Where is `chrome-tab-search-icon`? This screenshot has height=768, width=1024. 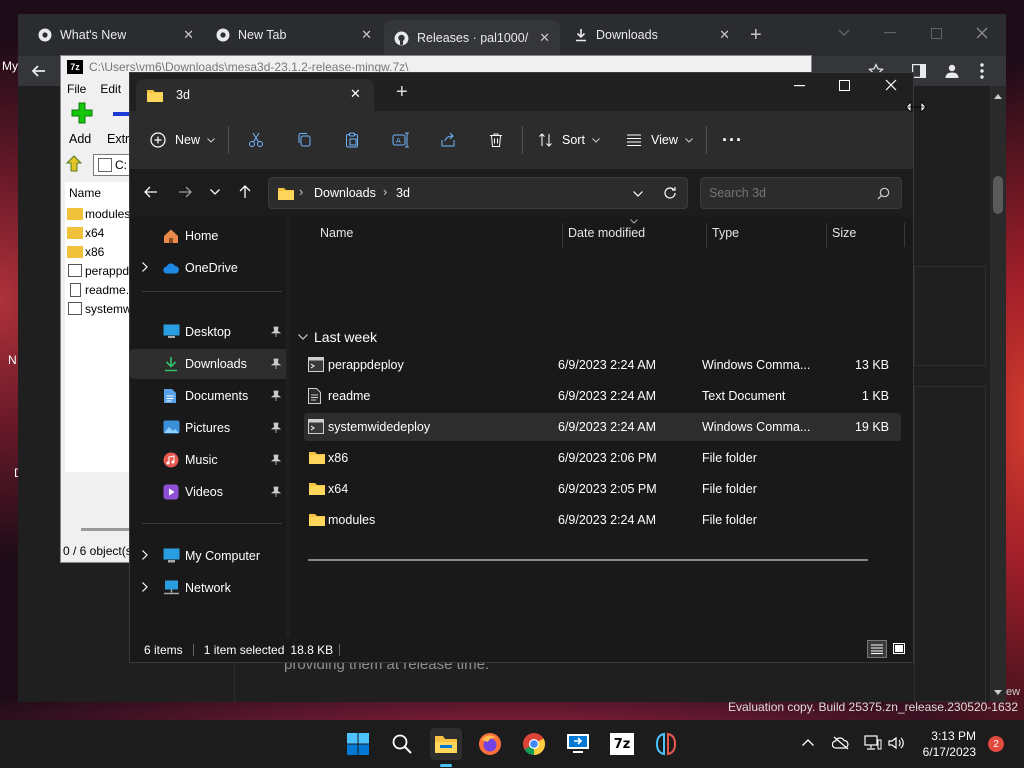 chrome-tab-search-icon is located at coordinates (844, 33).